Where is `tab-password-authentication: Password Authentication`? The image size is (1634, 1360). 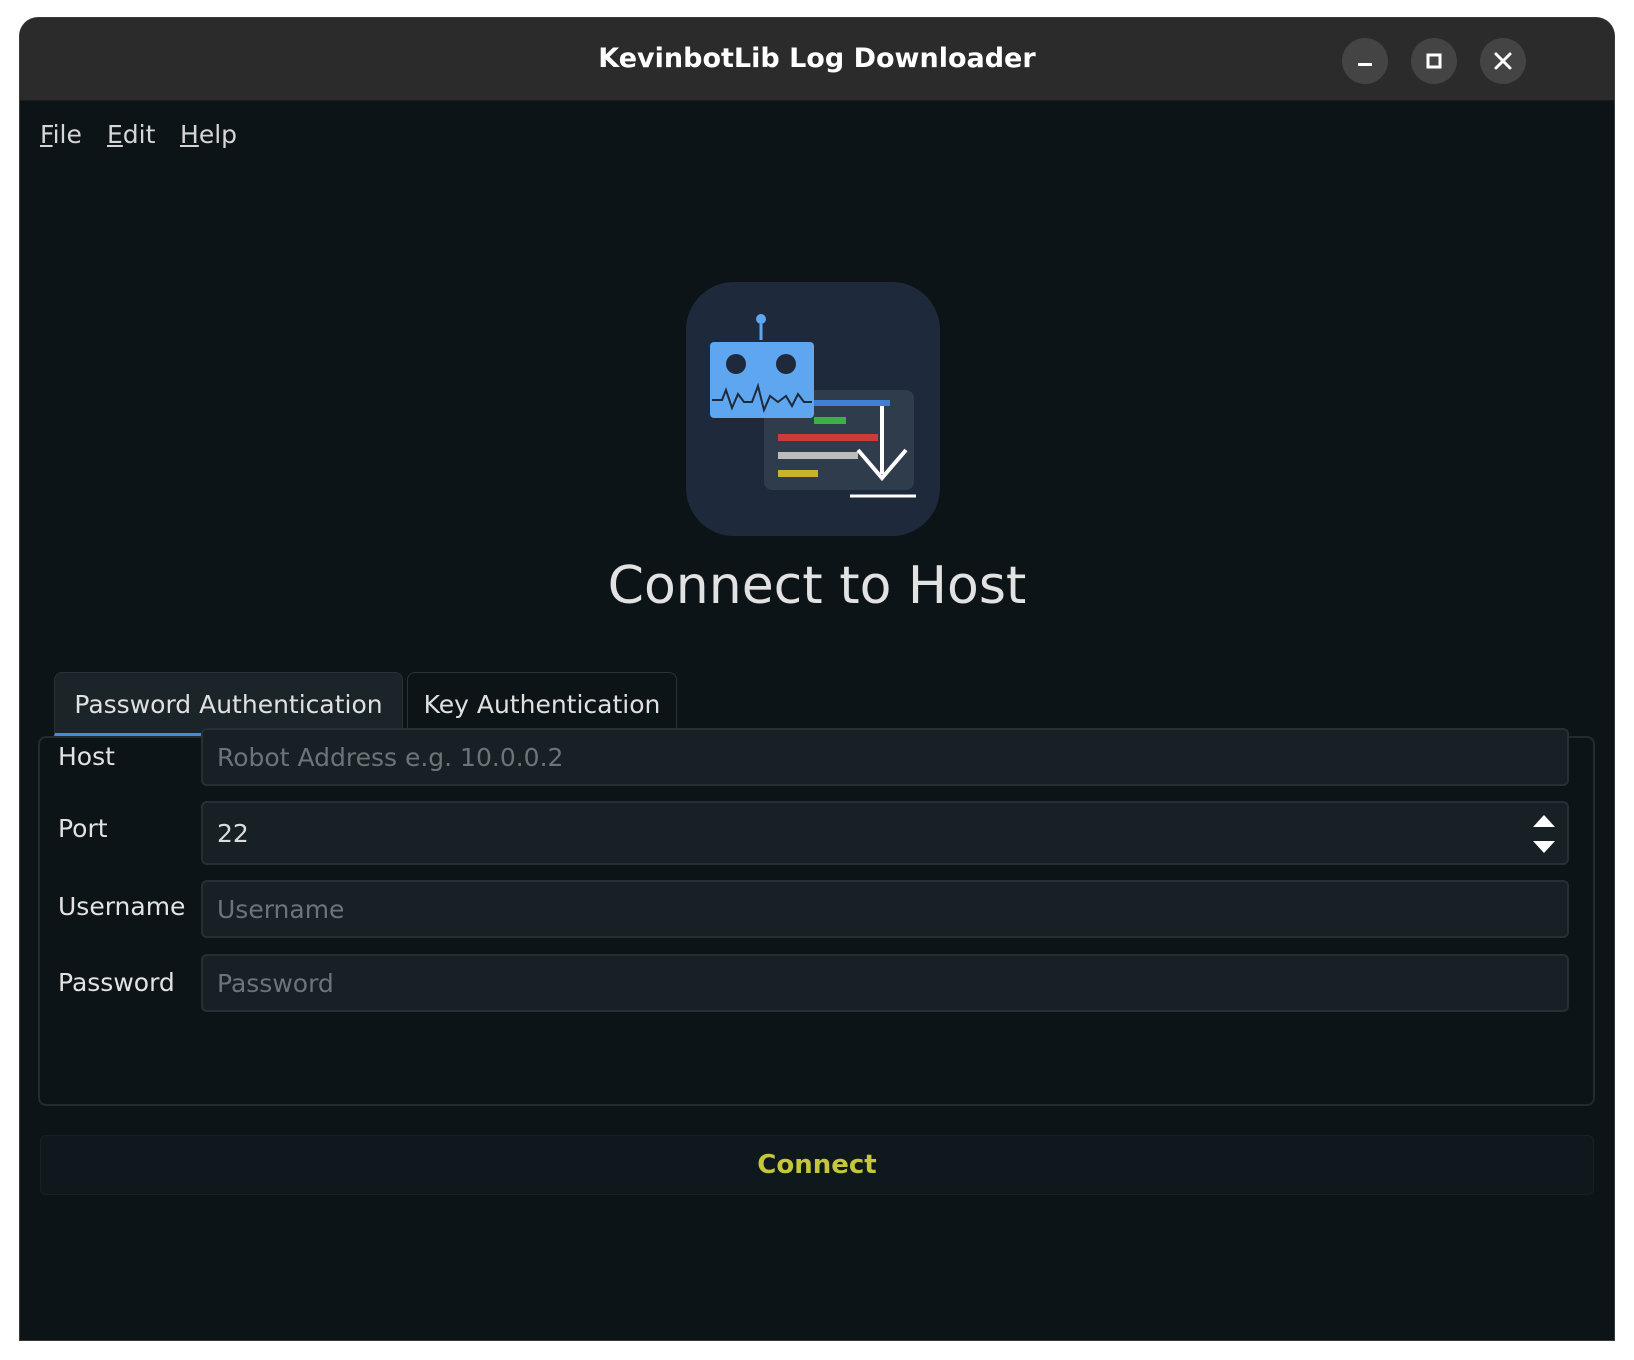 tab-password-authentication: Password Authentication is located at coordinates (228, 704).